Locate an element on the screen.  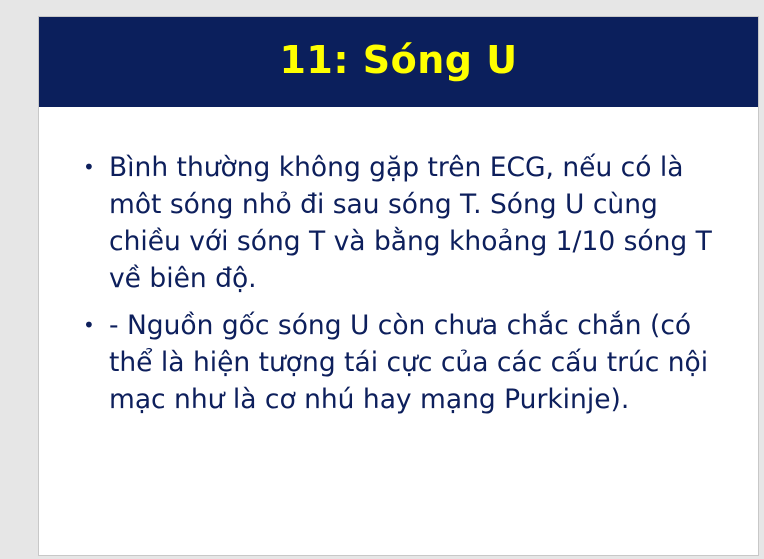
slide-title: 11: Sóng U is located at coordinates (398, 60).